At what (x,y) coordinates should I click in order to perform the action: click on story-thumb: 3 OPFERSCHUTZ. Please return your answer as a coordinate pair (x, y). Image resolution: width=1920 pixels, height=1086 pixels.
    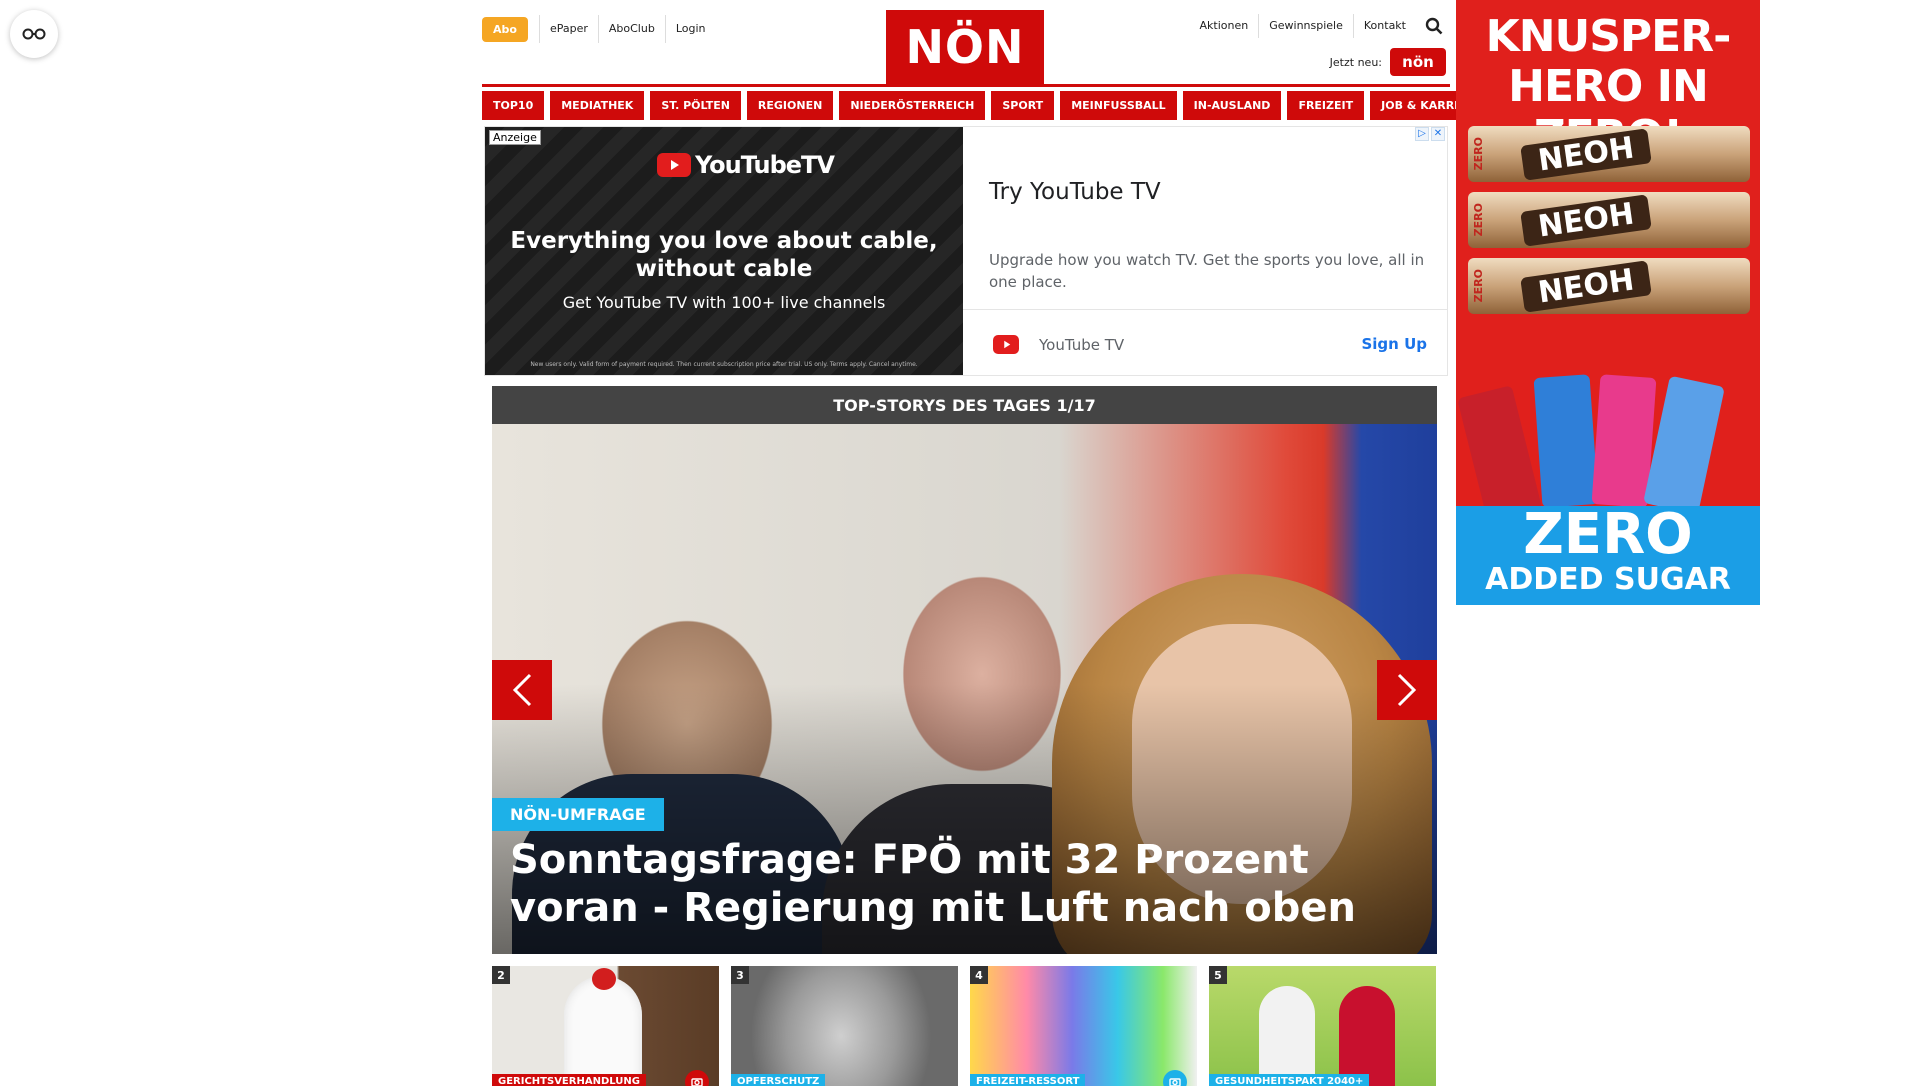
    Looking at the image, I should click on (844, 1026).